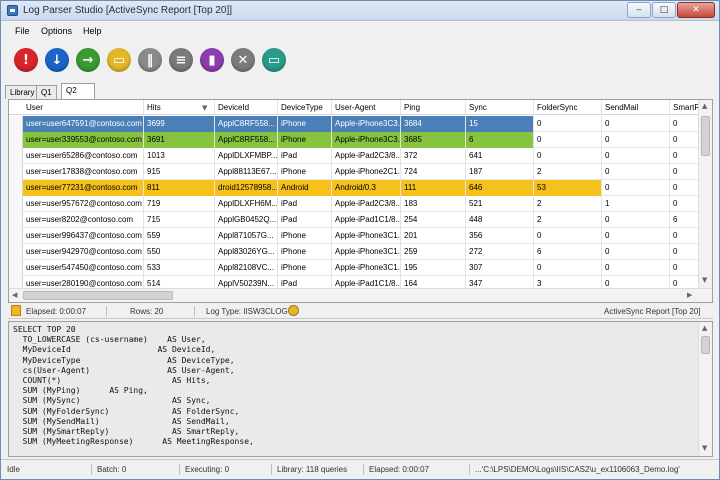  Describe the element at coordinates (246, 107) in the screenshot. I see `column-header-deviceid: DeviceId` at that location.